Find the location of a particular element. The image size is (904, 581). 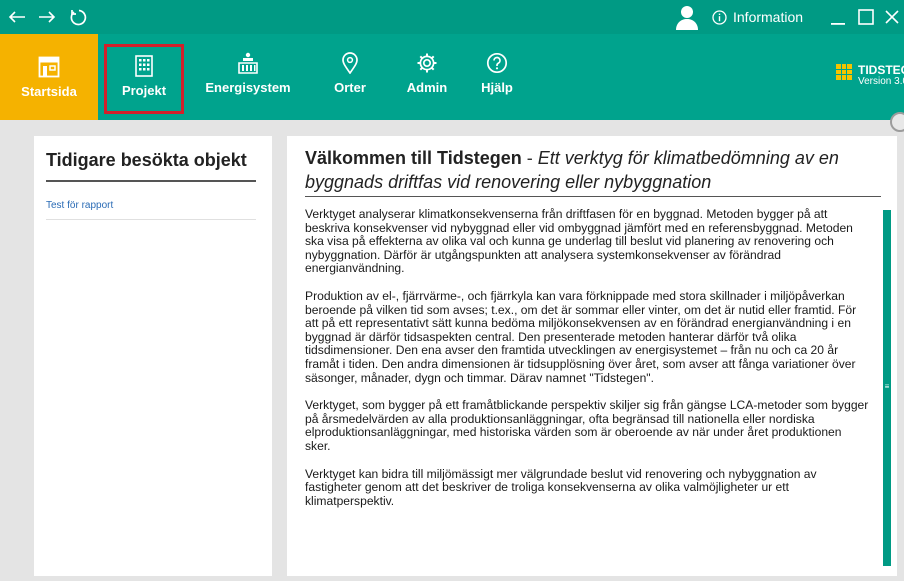

nav-hjalp: Hjälp is located at coordinates (497, 79).